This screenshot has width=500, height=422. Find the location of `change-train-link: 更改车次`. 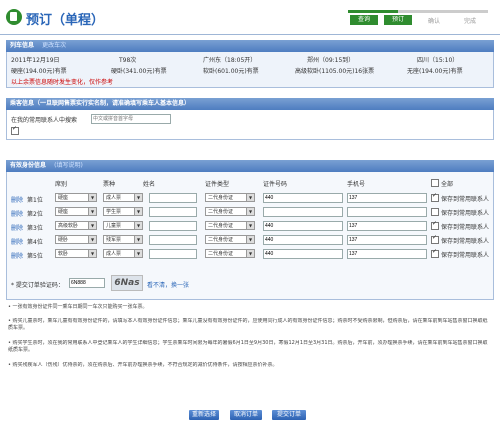

change-train-link: 更改车次 is located at coordinates (54, 45).